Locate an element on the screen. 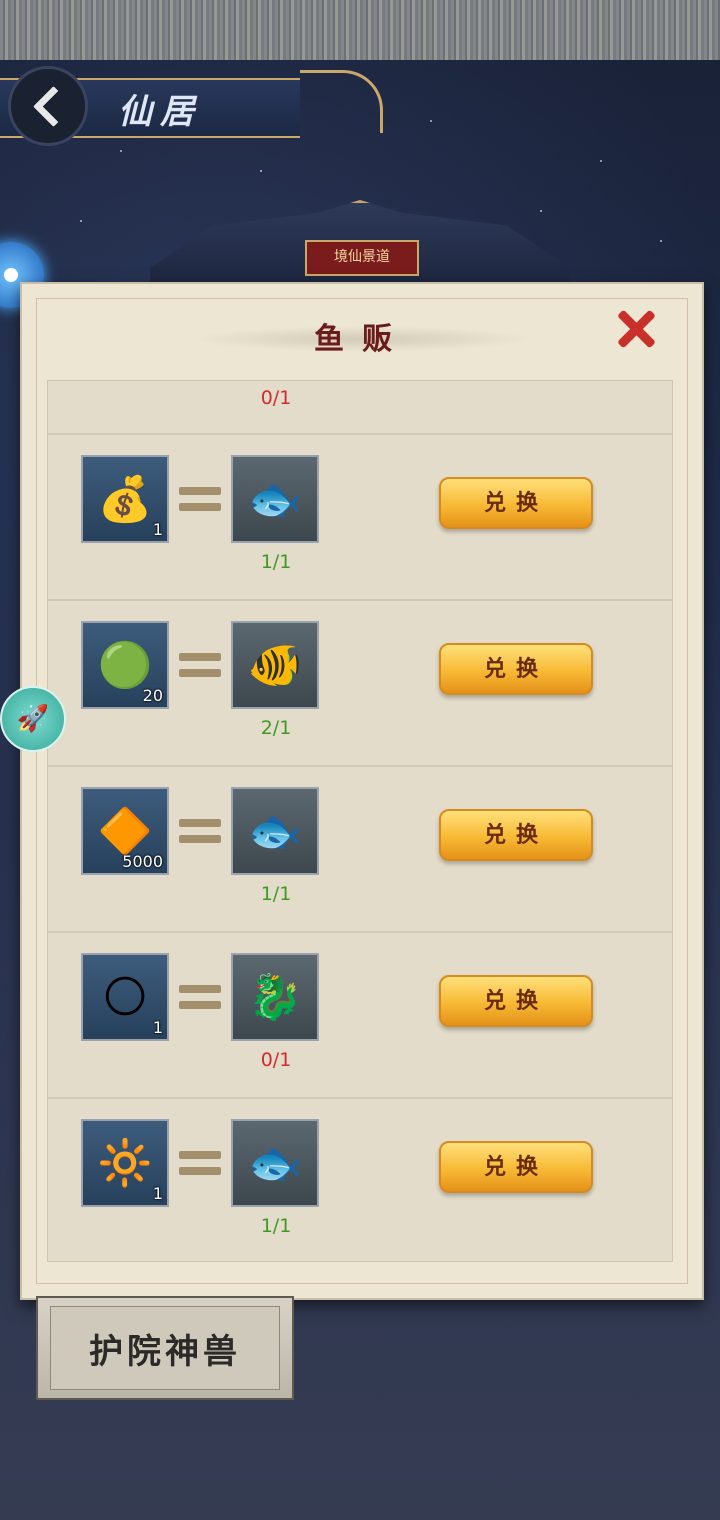  blue-fish-icon: 🐟 is located at coordinates (275, 499).